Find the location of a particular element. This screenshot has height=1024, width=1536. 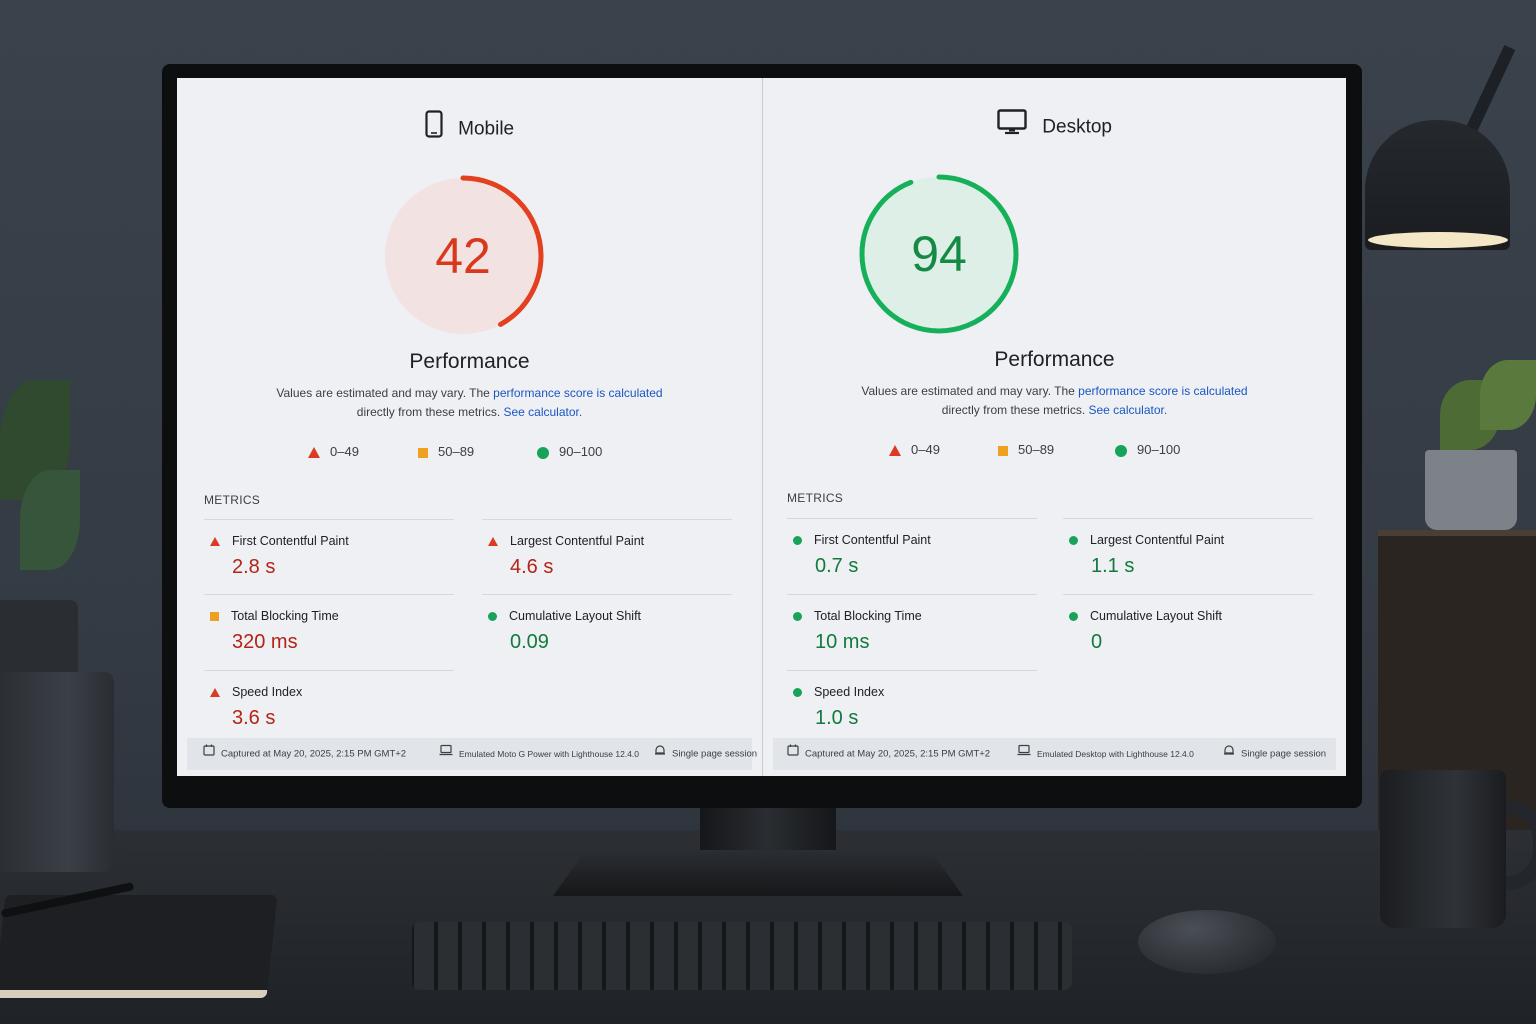

performance-score: 94 is located at coordinates (939, 254).